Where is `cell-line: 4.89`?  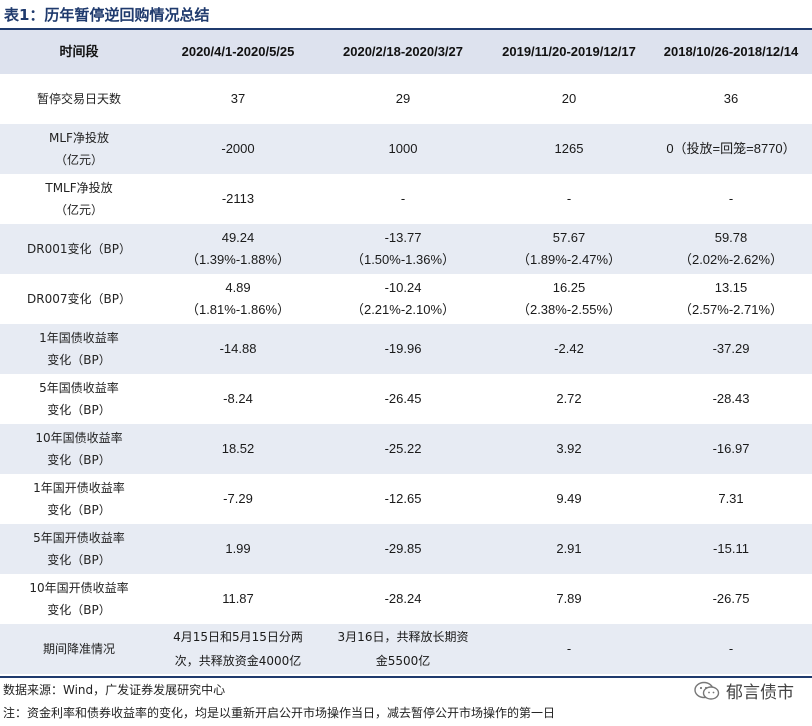 cell-line: 4.89 is located at coordinates (238, 287).